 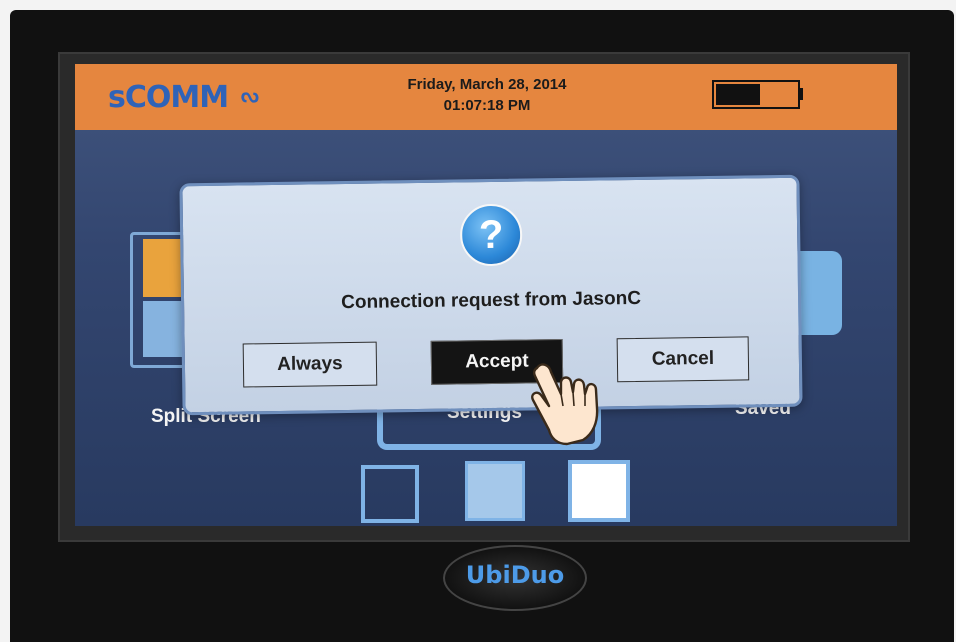 I want to click on time-text: 01:07:18 PM, so click(x=487, y=105).